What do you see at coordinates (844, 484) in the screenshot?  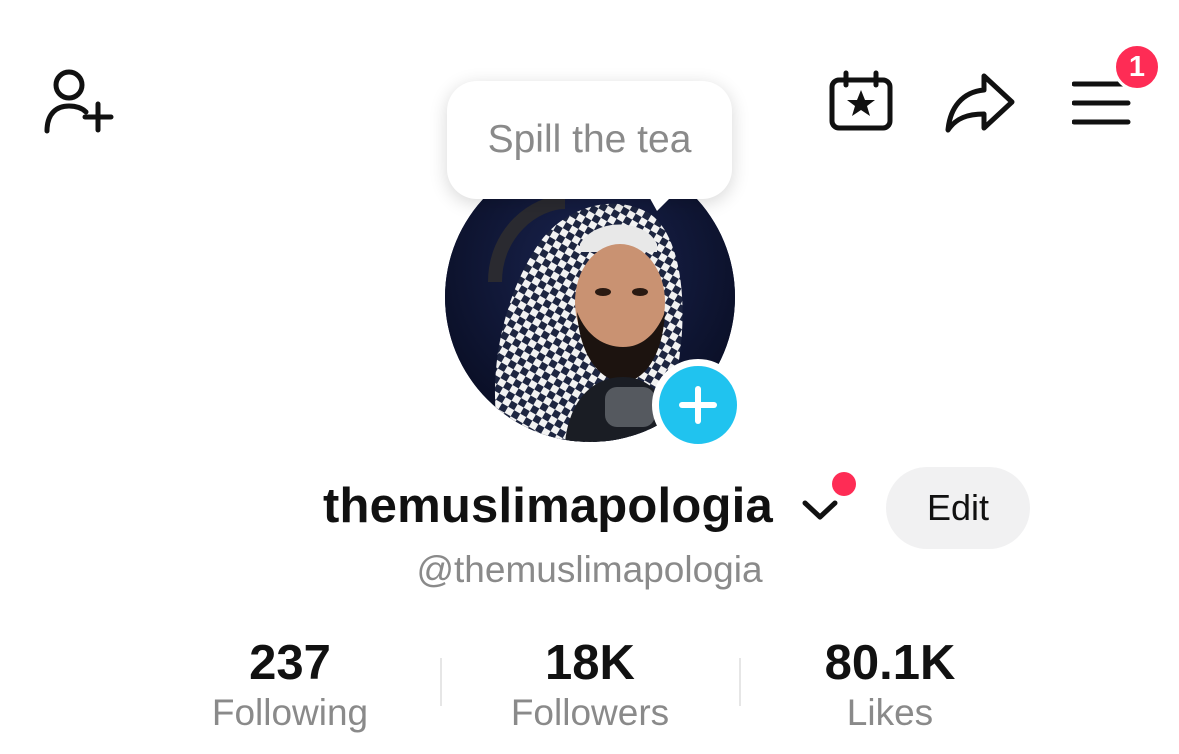 I see `notification-dot` at bounding box center [844, 484].